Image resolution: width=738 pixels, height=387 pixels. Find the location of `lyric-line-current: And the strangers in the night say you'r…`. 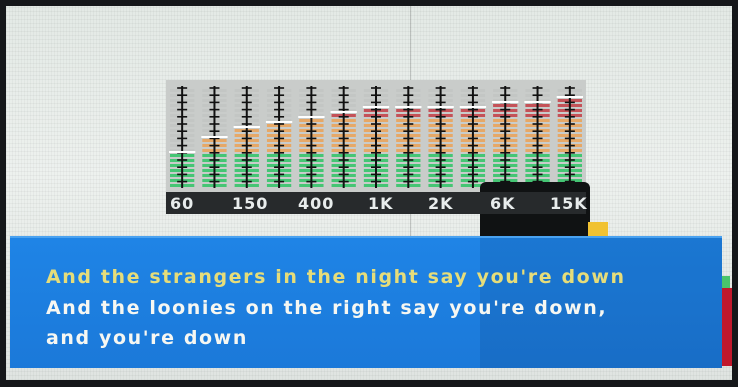

lyric-line-current: And the strangers in the night say you'r… is located at coordinates (336, 277).